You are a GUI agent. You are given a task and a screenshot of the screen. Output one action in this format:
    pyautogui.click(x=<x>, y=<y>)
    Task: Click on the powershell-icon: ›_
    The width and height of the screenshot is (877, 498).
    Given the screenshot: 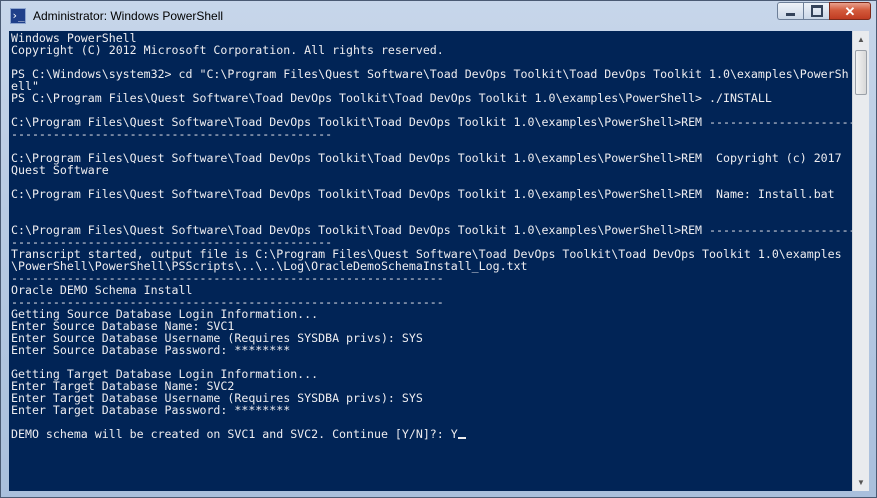 What is the action you would take?
    pyautogui.click(x=18, y=16)
    